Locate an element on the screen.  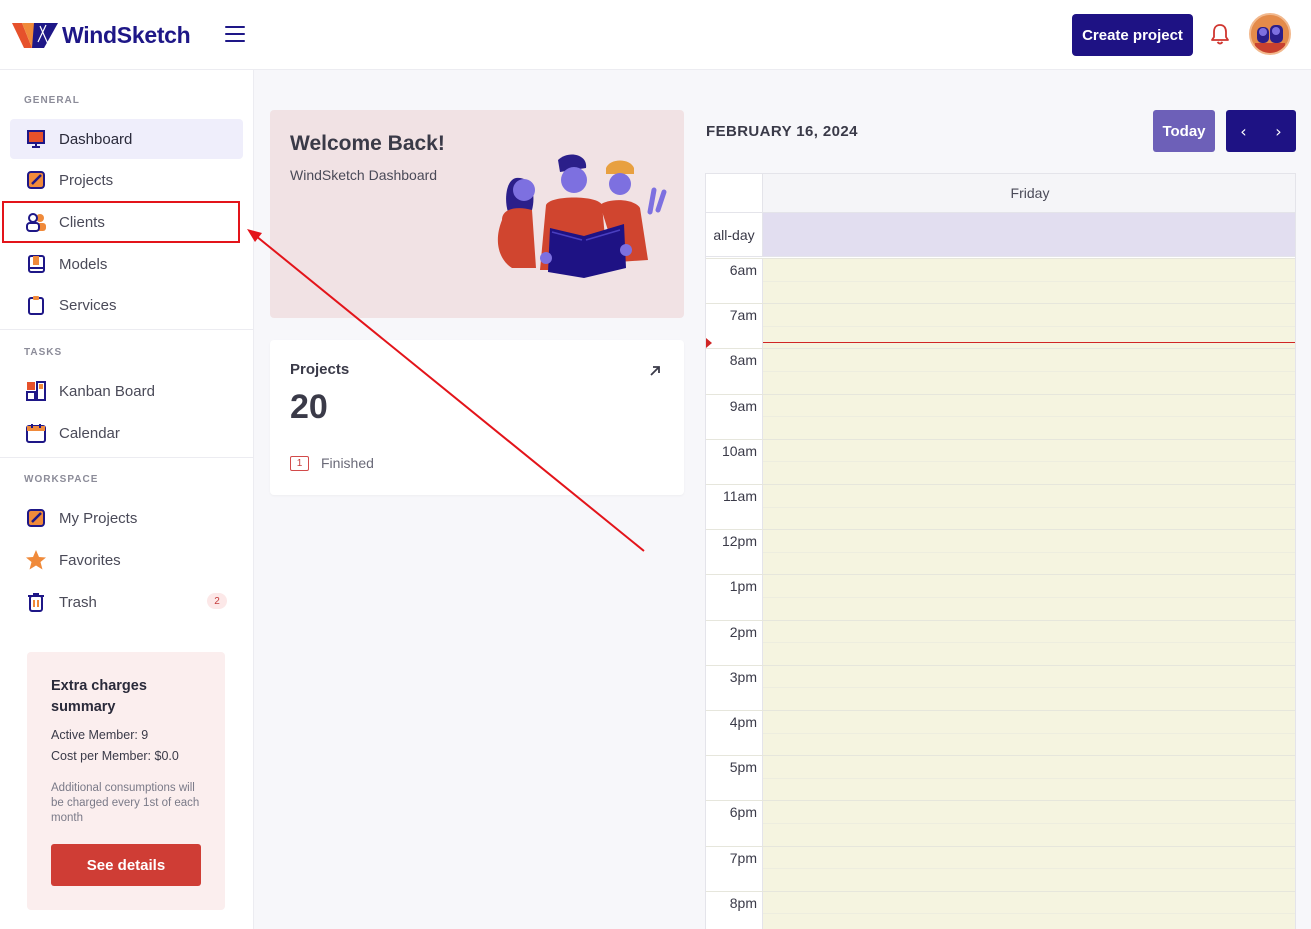
charges-title: Extra charges summary is located at coordinates (99, 696).